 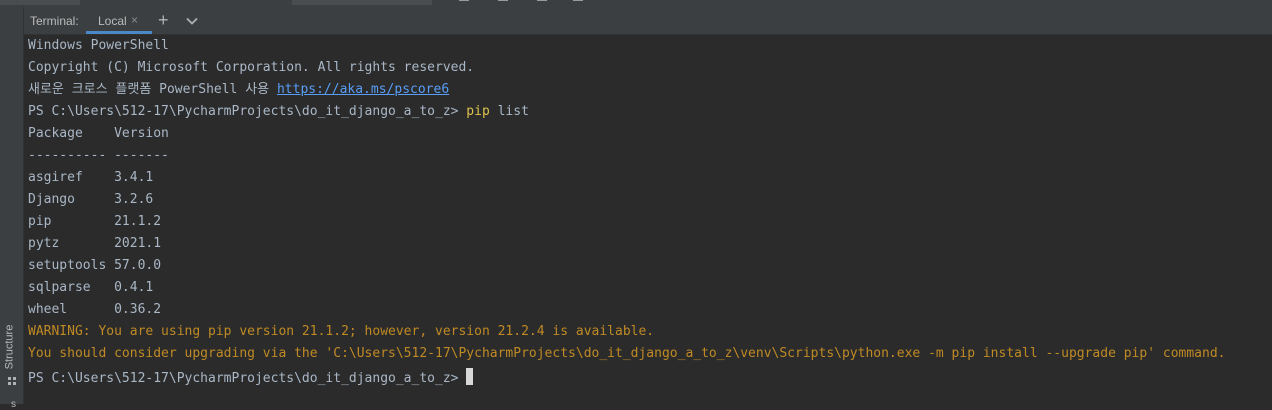 I want to click on structure-icon, so click(x=12, y=381).